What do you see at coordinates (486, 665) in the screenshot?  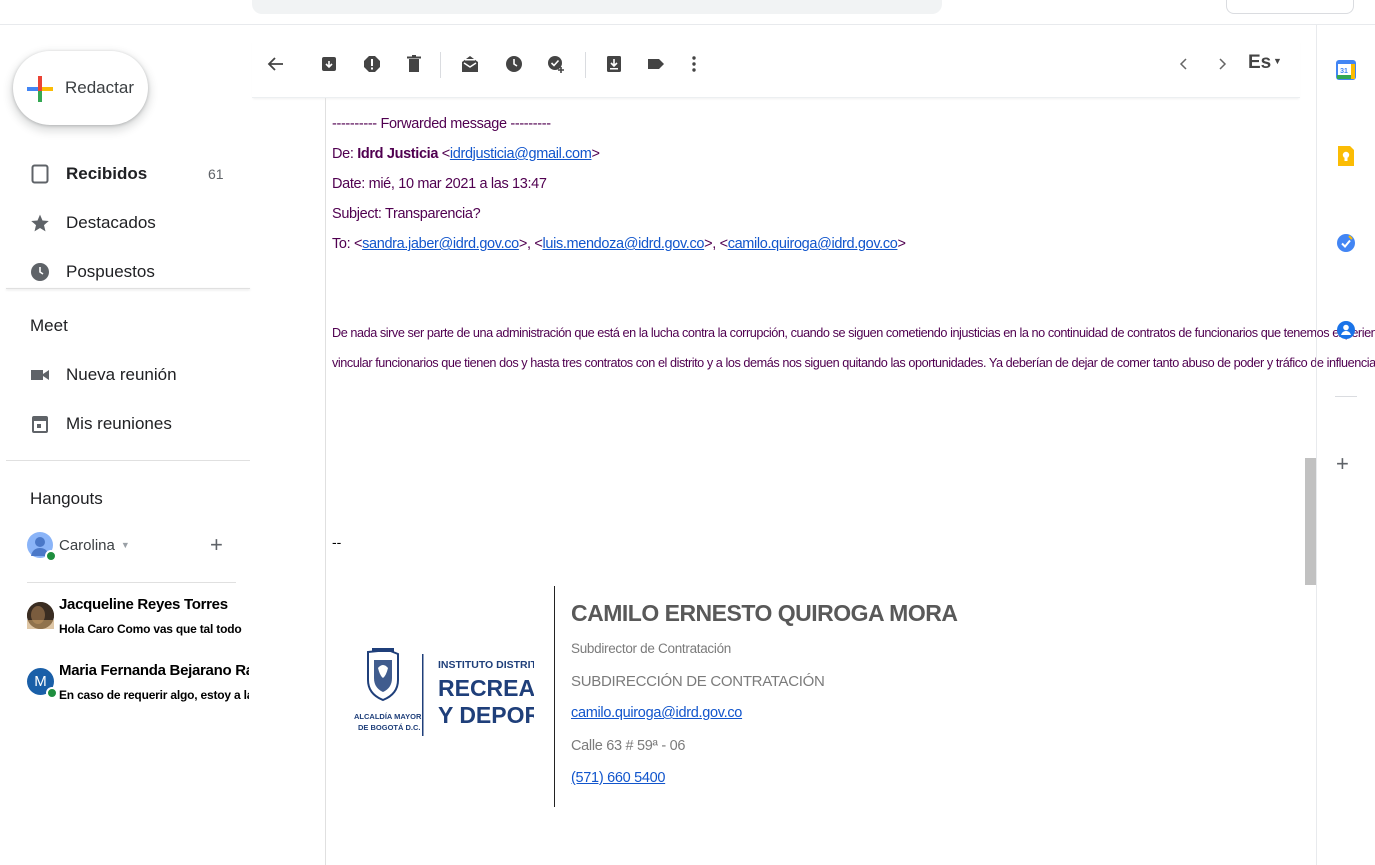 I see `svg-text: INSTITUTO DISTRITAL DE` at bounding box center [486, 665].